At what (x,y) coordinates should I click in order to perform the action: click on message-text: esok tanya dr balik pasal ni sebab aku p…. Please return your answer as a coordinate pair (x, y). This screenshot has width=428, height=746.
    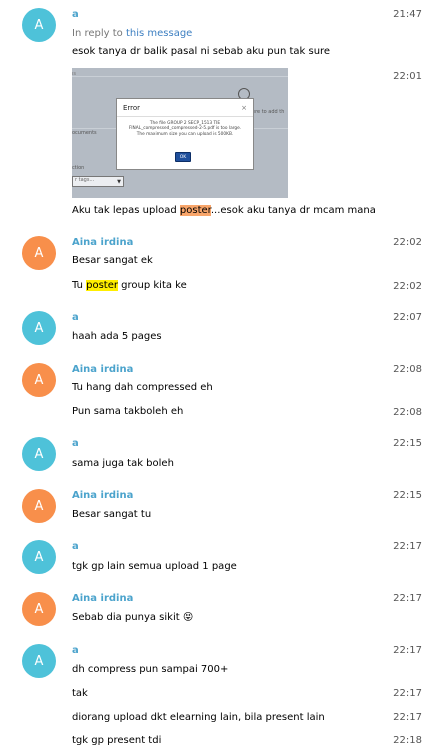
    Looking at the image, I should click on (201, 51).